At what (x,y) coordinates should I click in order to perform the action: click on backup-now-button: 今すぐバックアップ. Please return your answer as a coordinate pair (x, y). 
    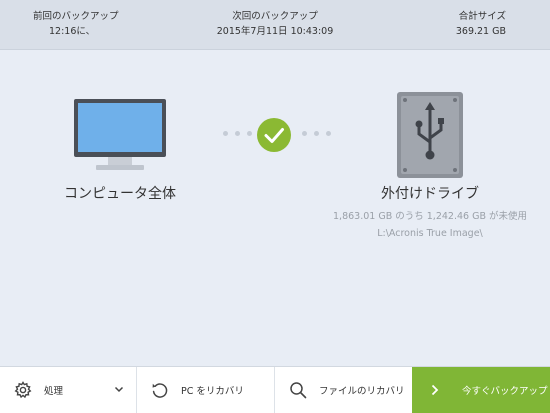
    Looking at the image, I should click on (481, 390).